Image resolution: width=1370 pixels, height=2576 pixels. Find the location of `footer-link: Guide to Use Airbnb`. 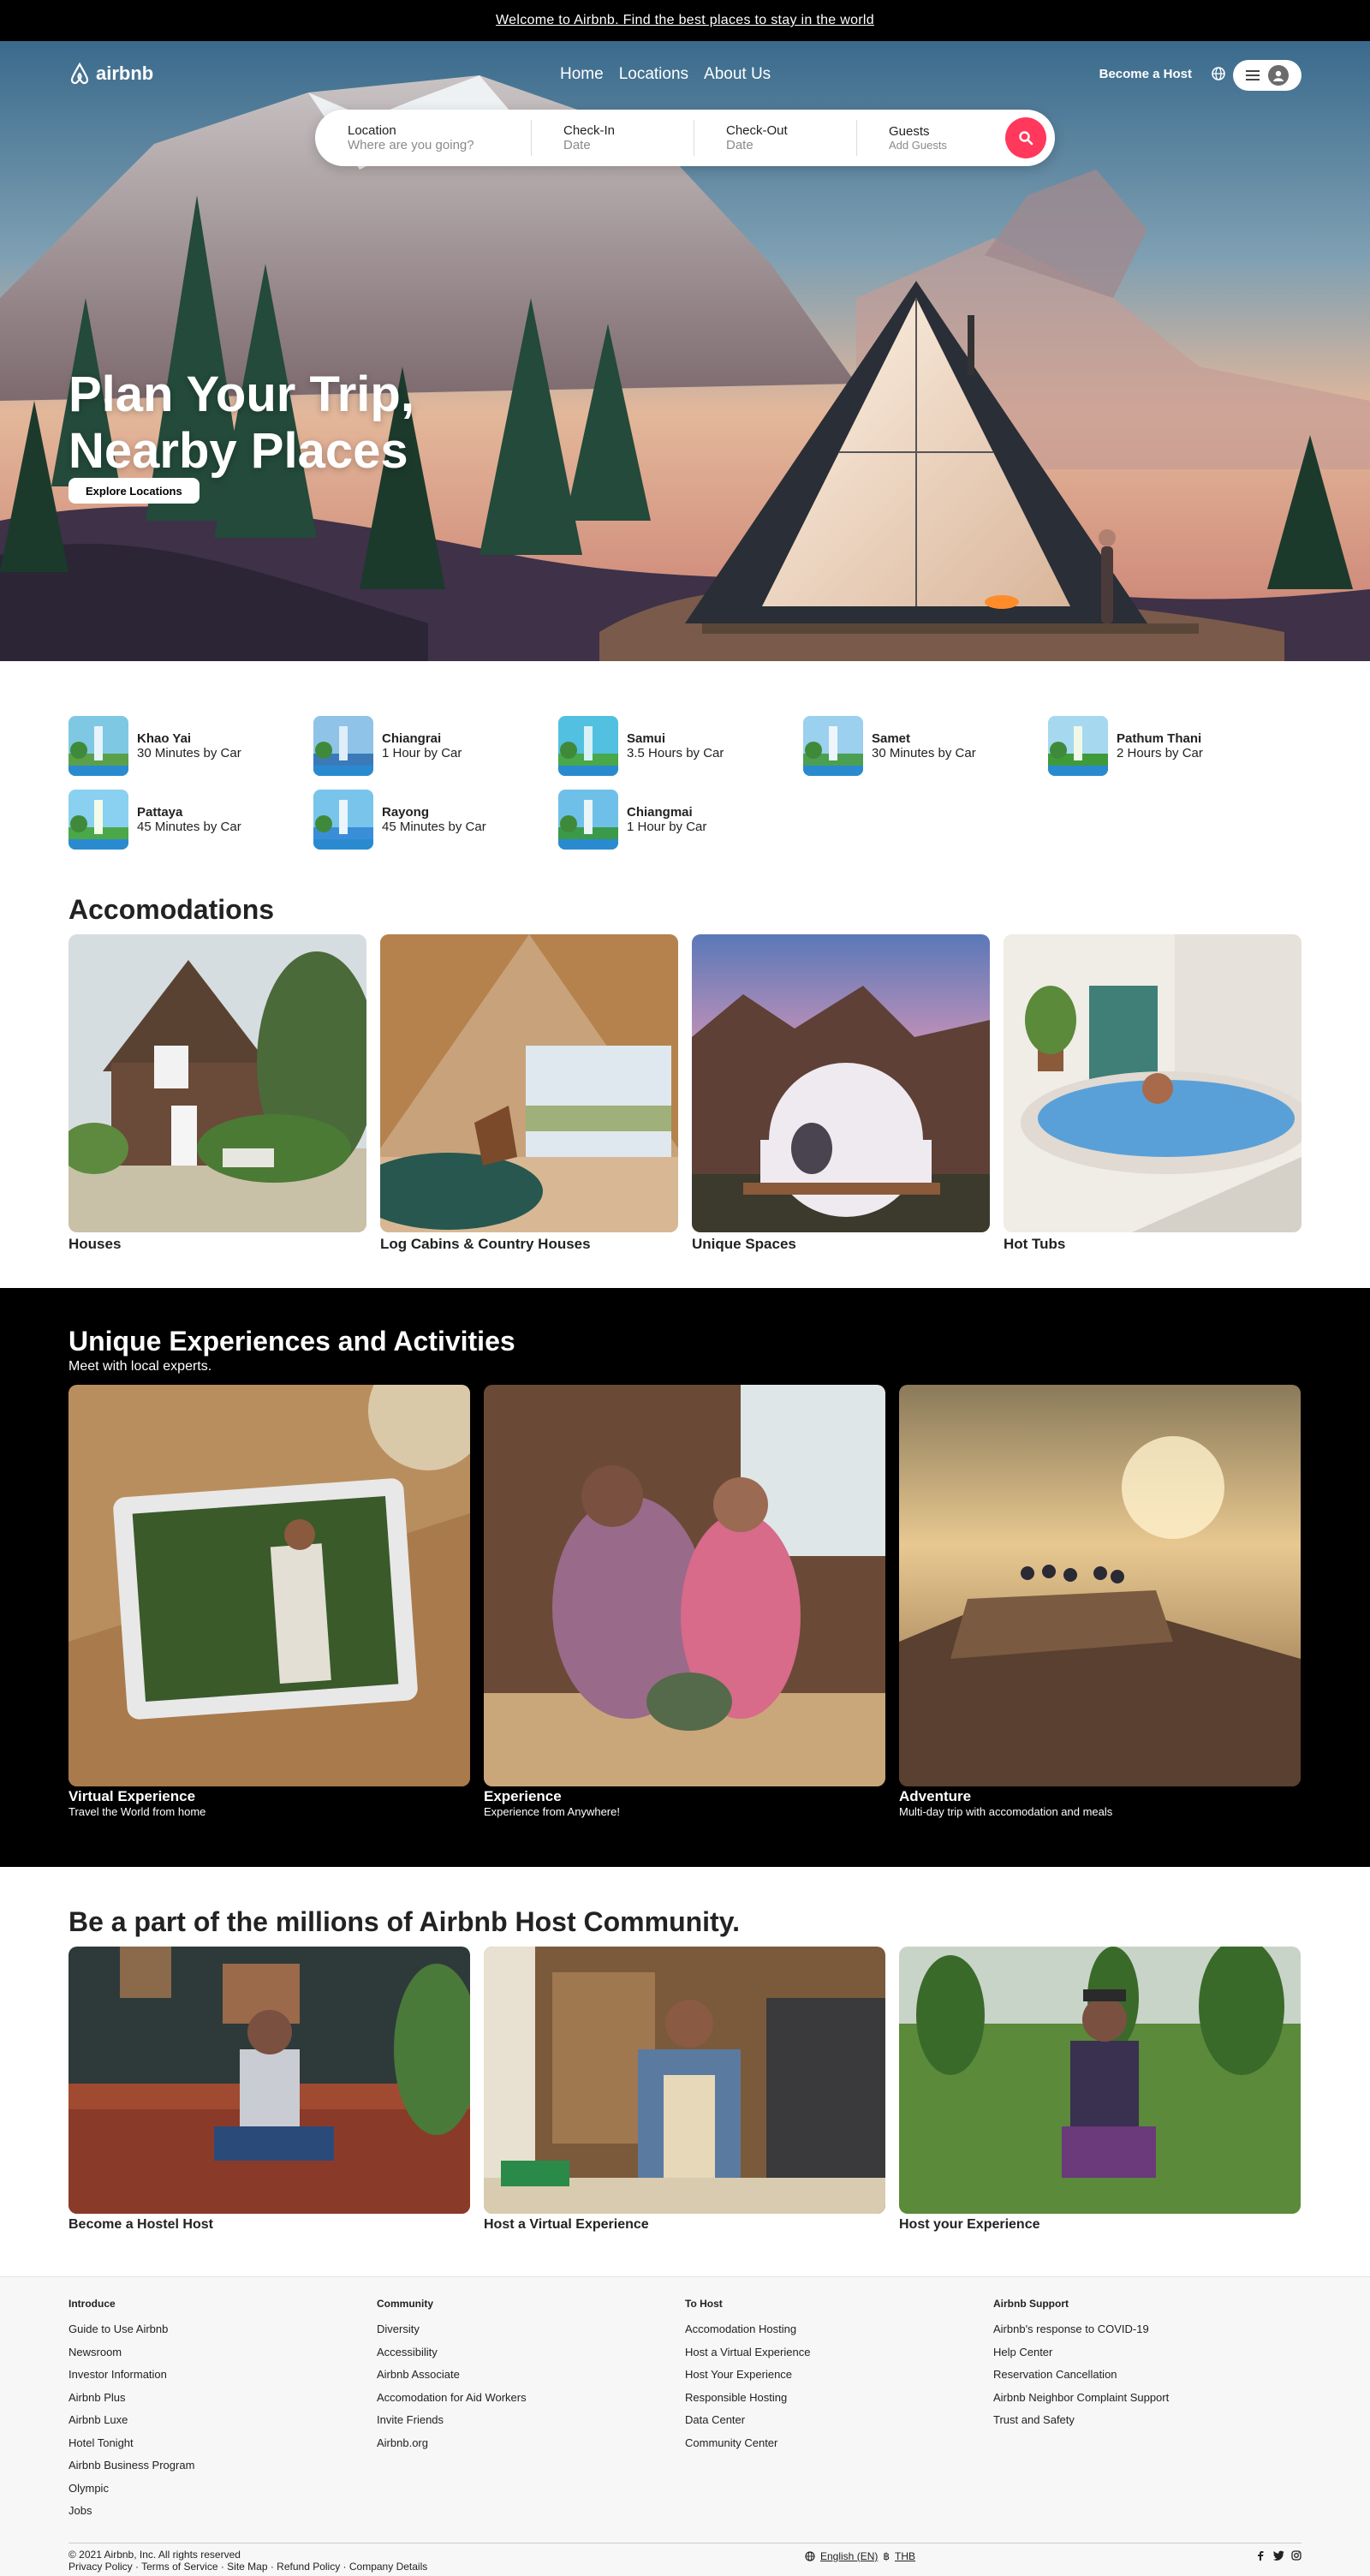

footer-link: Guide to Use Airbnb is located at coordinates (222, 2329).